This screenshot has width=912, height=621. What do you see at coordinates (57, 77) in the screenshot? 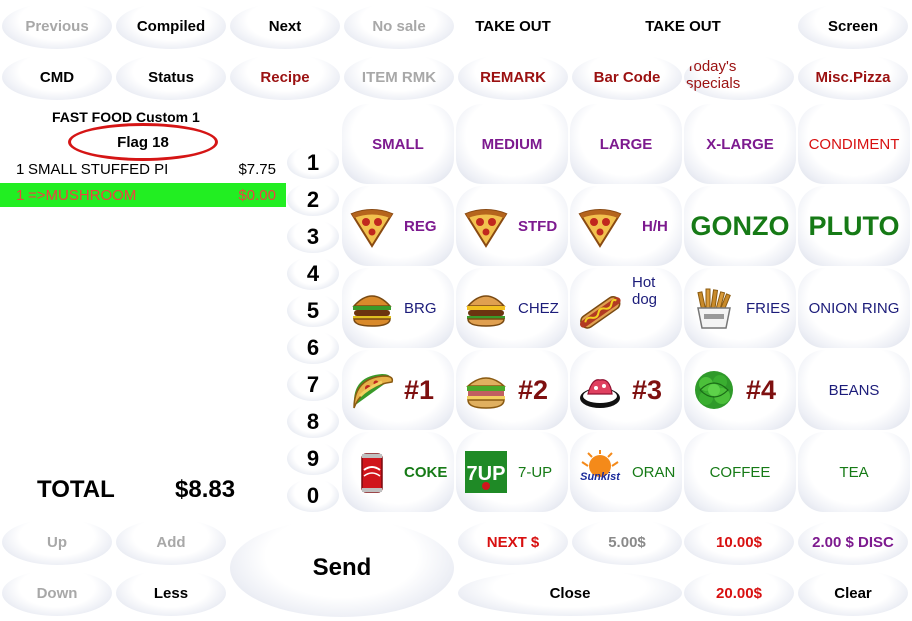
I see `cmd-button: CMD` at bounding box center [57, 77].